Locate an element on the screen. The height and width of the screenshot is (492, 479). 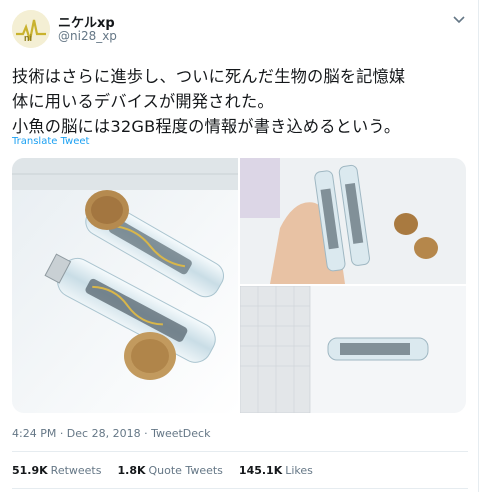
photo-vial-on-laptop is located at coordinates (353, 349).